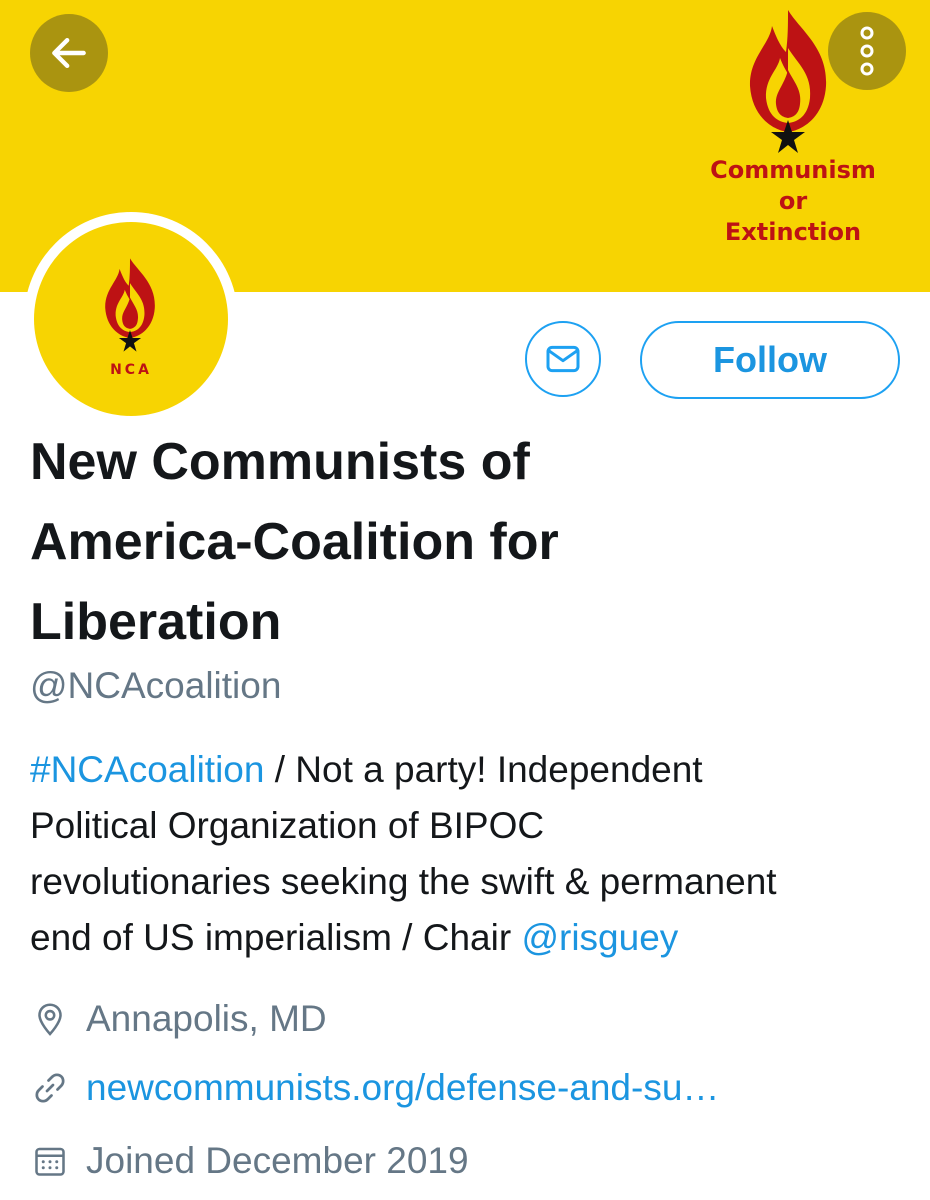 The image size is (930, 1200). What do you see at coordinates (294, 542) in the screenshot?
I see `profile-name-line: America-Coalition for` at bounding box center [294, 542].